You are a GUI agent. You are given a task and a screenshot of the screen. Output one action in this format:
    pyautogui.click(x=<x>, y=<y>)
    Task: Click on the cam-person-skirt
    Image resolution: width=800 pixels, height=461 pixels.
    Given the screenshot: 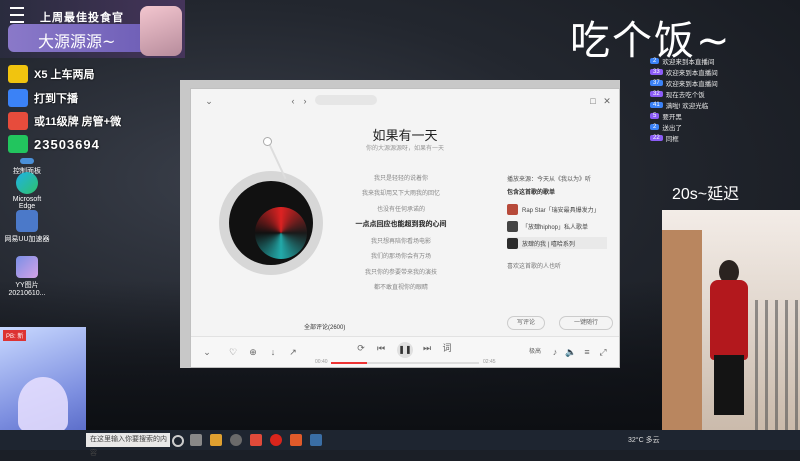 What is the action you would take?
    pyautogui.click(x=729, y=385)
    